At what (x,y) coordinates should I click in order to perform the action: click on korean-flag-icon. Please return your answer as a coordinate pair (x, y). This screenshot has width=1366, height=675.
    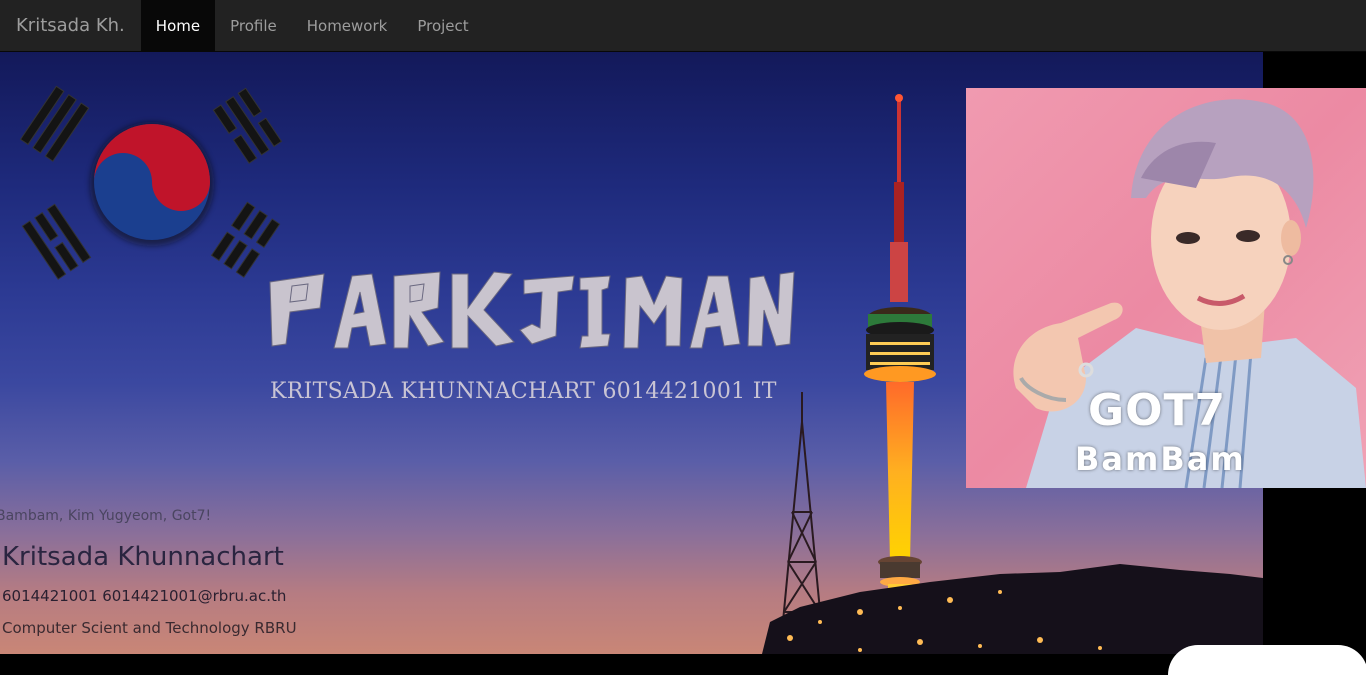
    Looking at the image, I should click on (151, 182).